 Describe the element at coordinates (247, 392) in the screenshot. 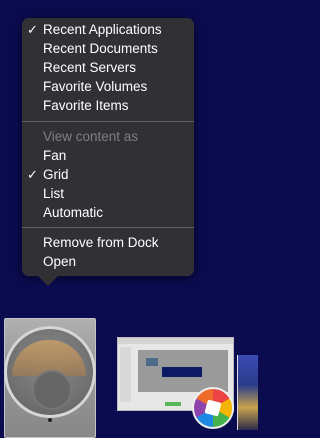

I see `partial-window-icon` at that location.